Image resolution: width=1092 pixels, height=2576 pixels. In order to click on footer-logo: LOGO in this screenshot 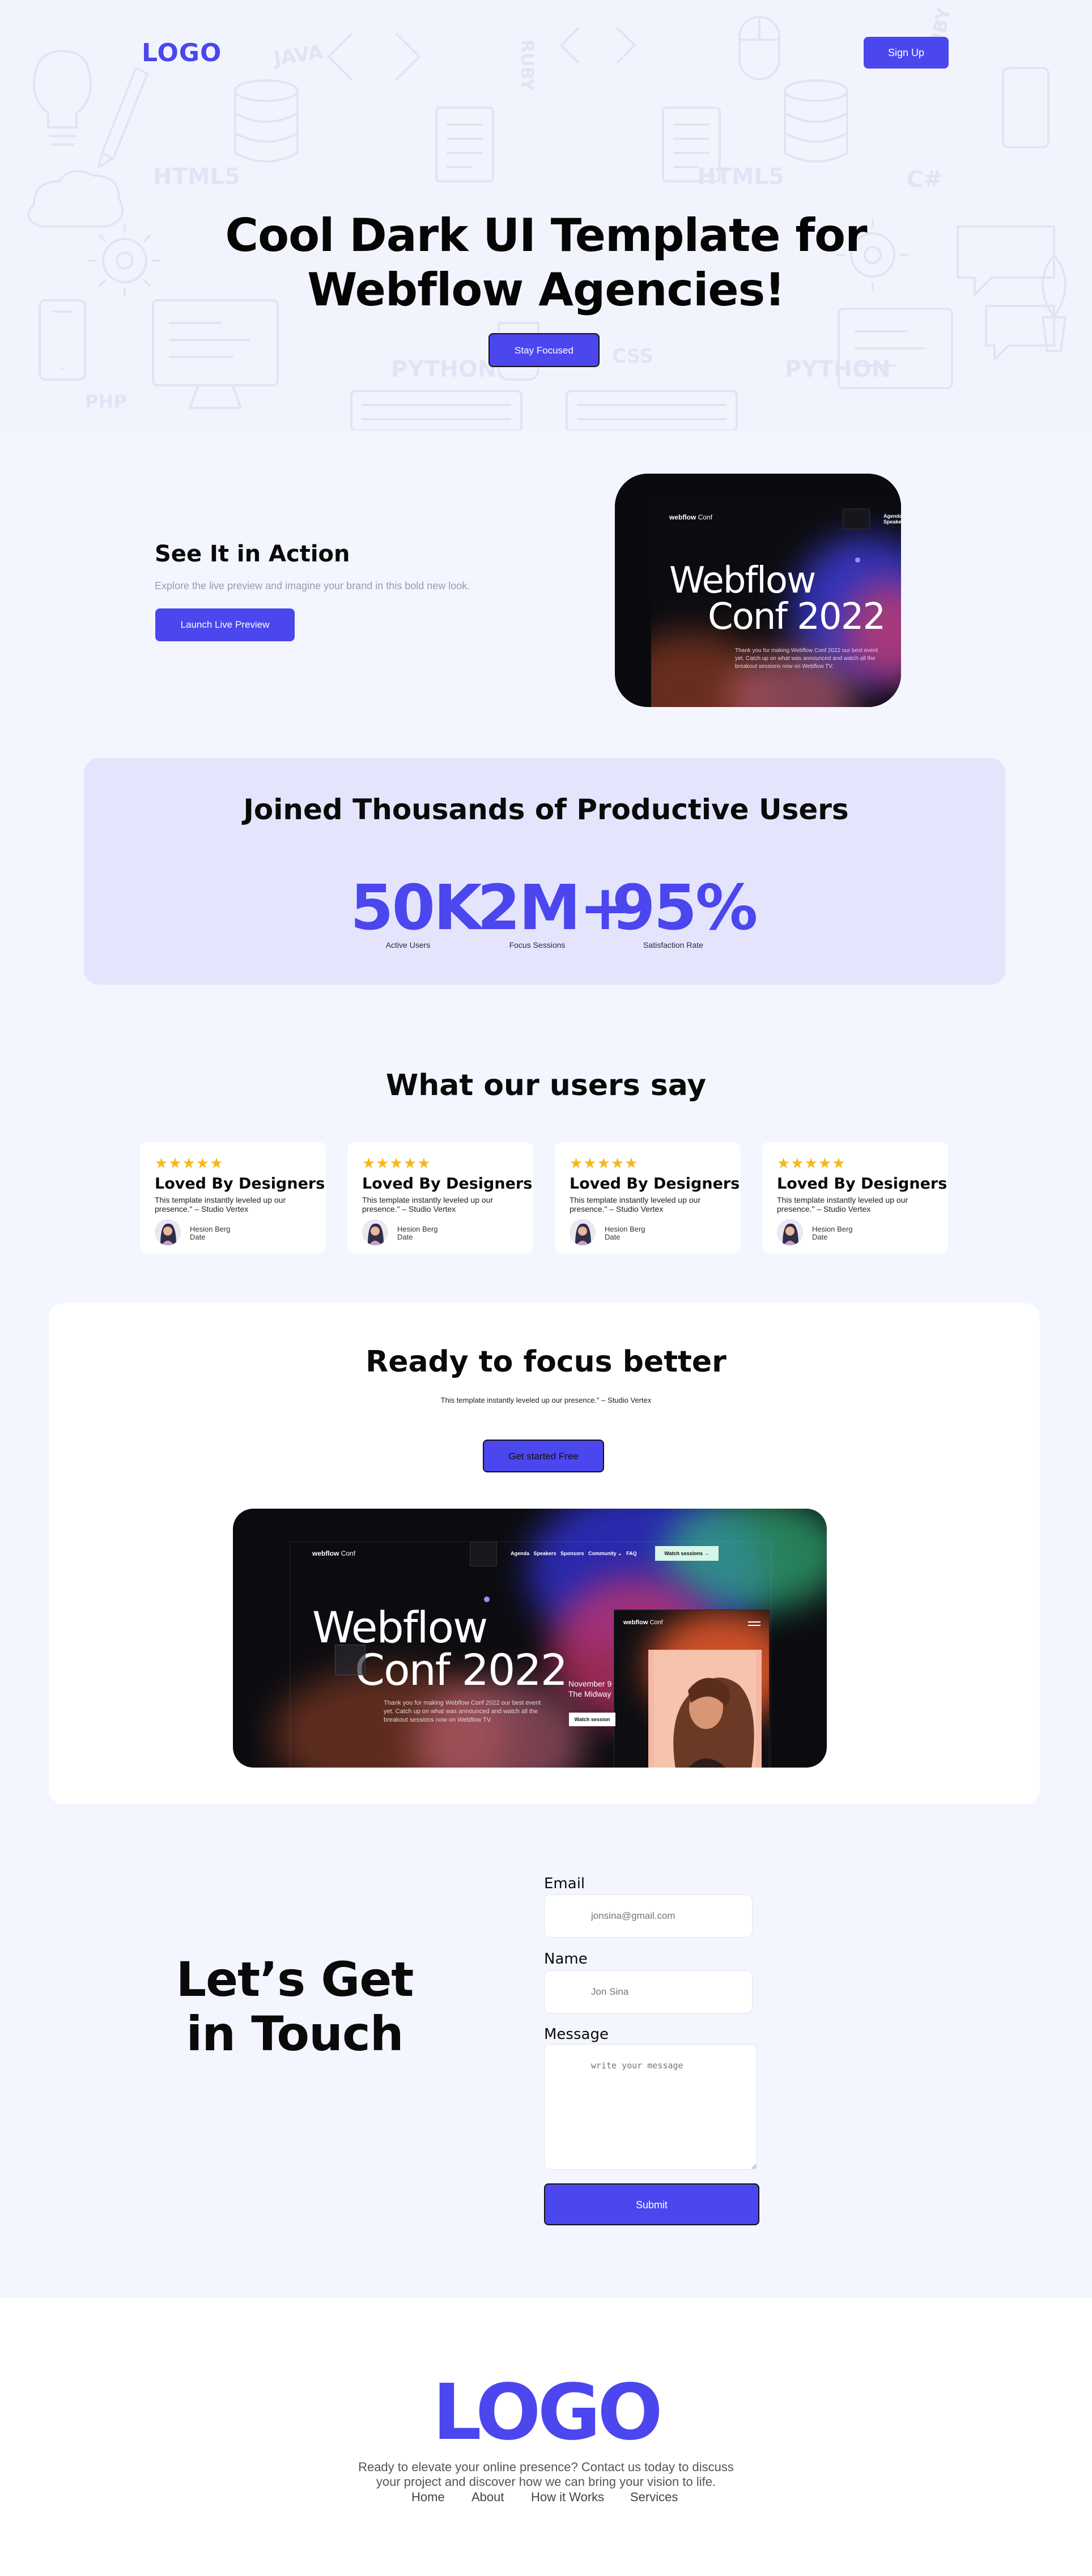, I will do `click(546, 2413)`.